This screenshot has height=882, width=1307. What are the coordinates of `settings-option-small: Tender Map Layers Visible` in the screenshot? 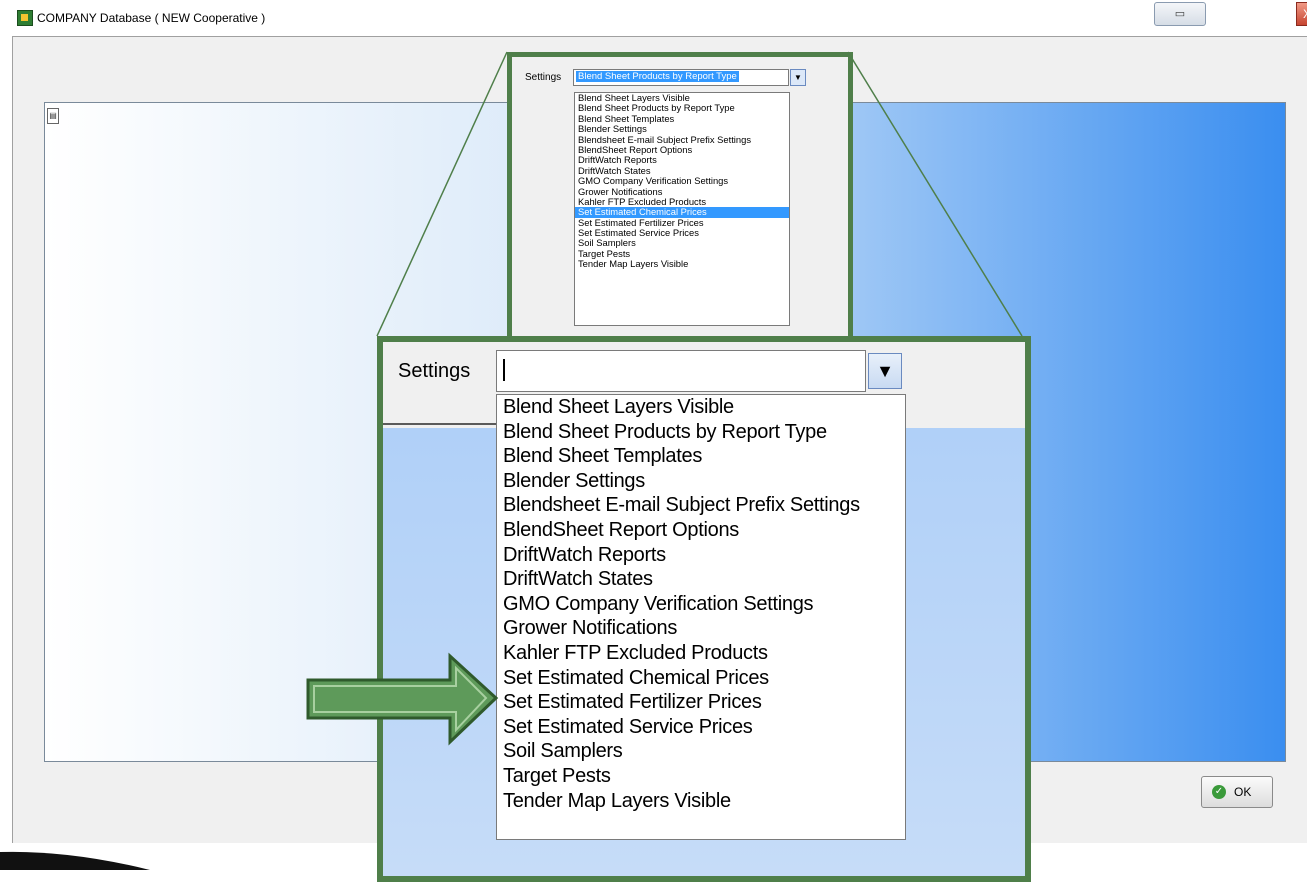 It's located at (682, 263).